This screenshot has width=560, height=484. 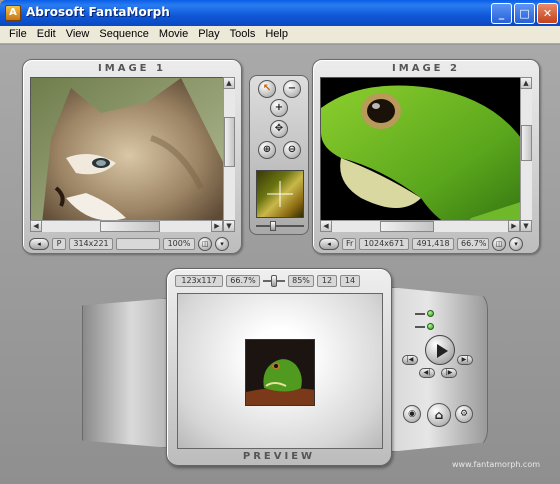 I want to click on crosshair-icon, so click(x=280, y=194).